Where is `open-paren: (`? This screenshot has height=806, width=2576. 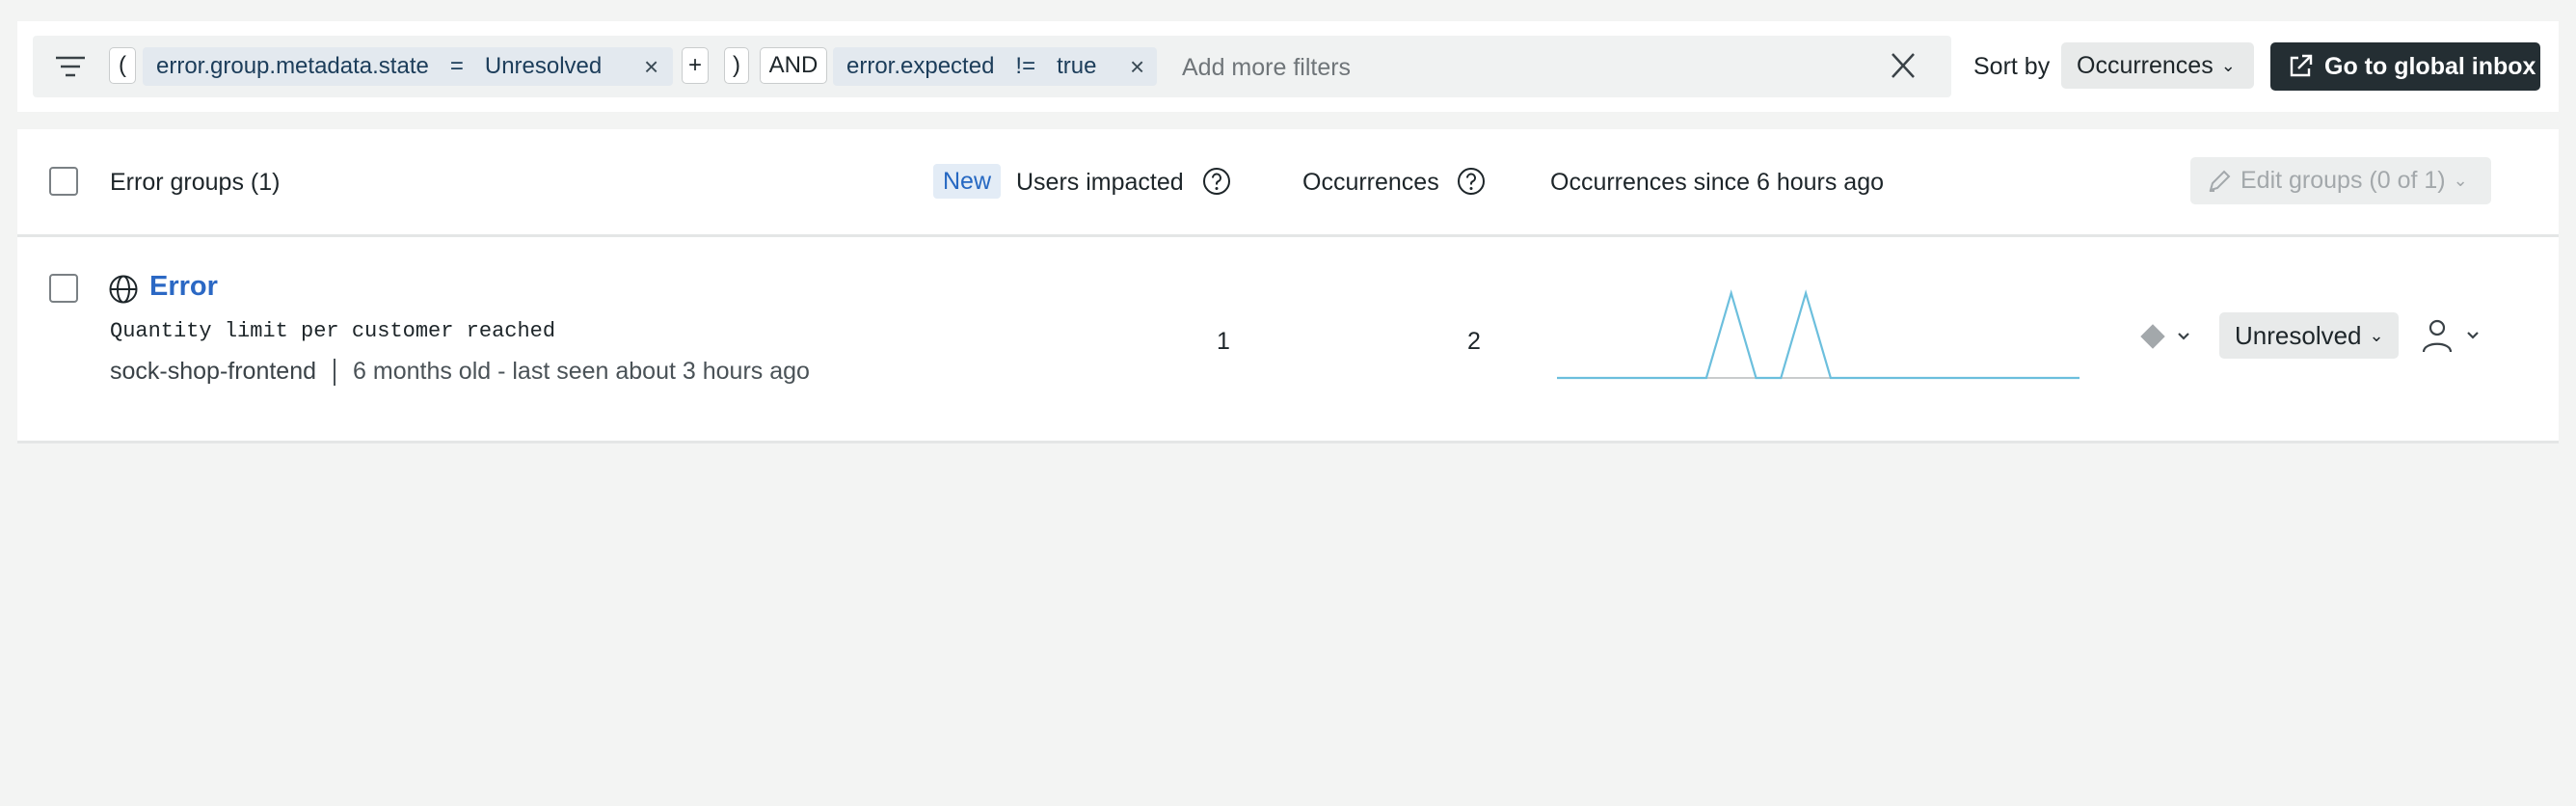 open-paren: ( is located at coordinates (123, 65).